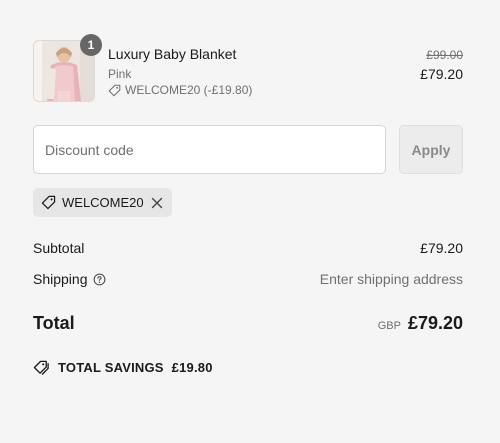 The width and height of the screenshot is (500, 443). I want to click on subtotal-label: Subtotal, so click(59, 248).